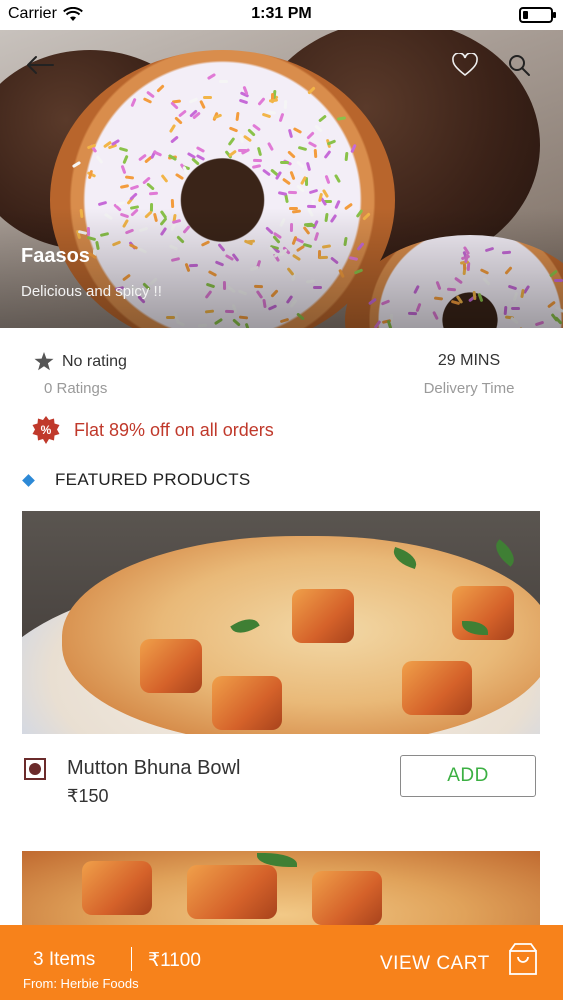  I want to click on status-bar: Carrier 1:31 PM, so click(281, 15).